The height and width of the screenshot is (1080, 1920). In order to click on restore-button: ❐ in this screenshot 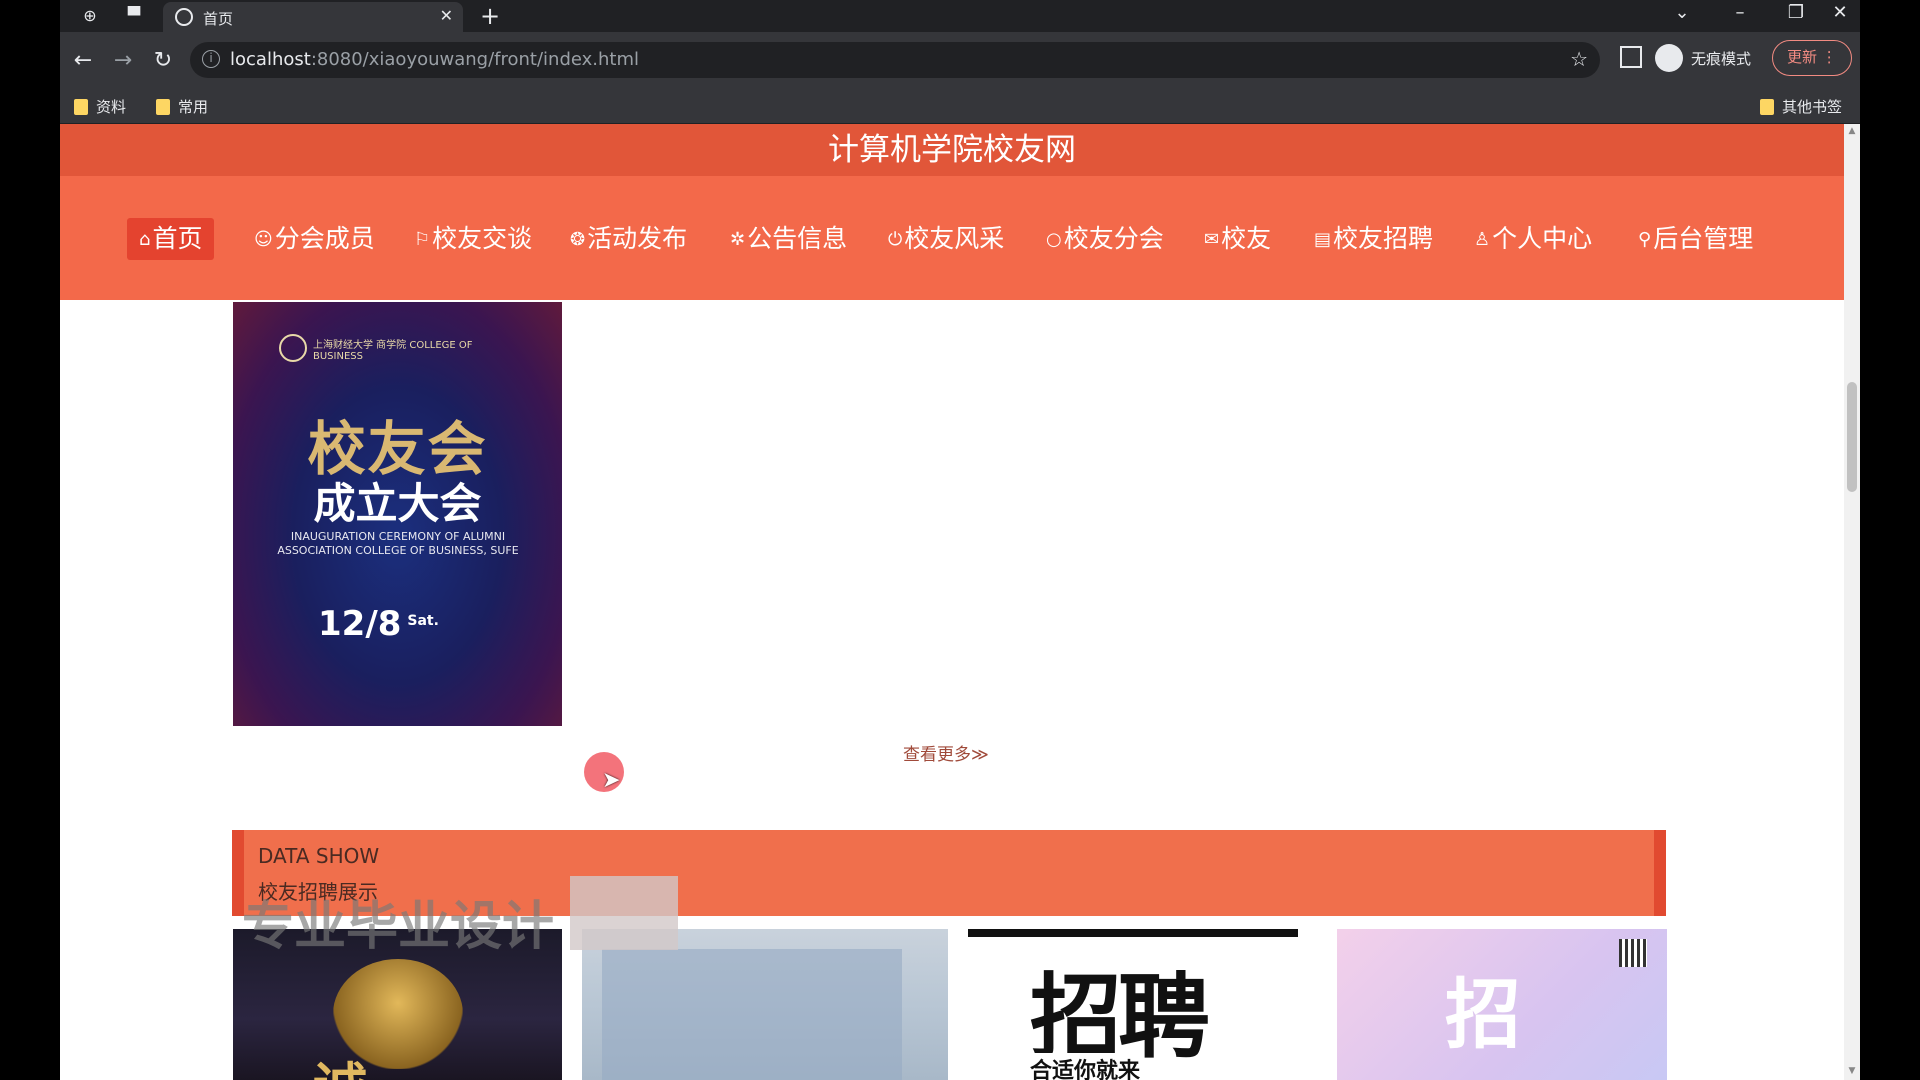, I will do `click(1796, 12)`.